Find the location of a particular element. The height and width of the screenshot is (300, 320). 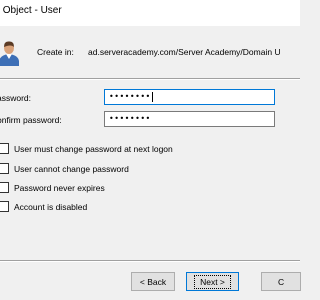

separator is located at coordinates (150, 79).